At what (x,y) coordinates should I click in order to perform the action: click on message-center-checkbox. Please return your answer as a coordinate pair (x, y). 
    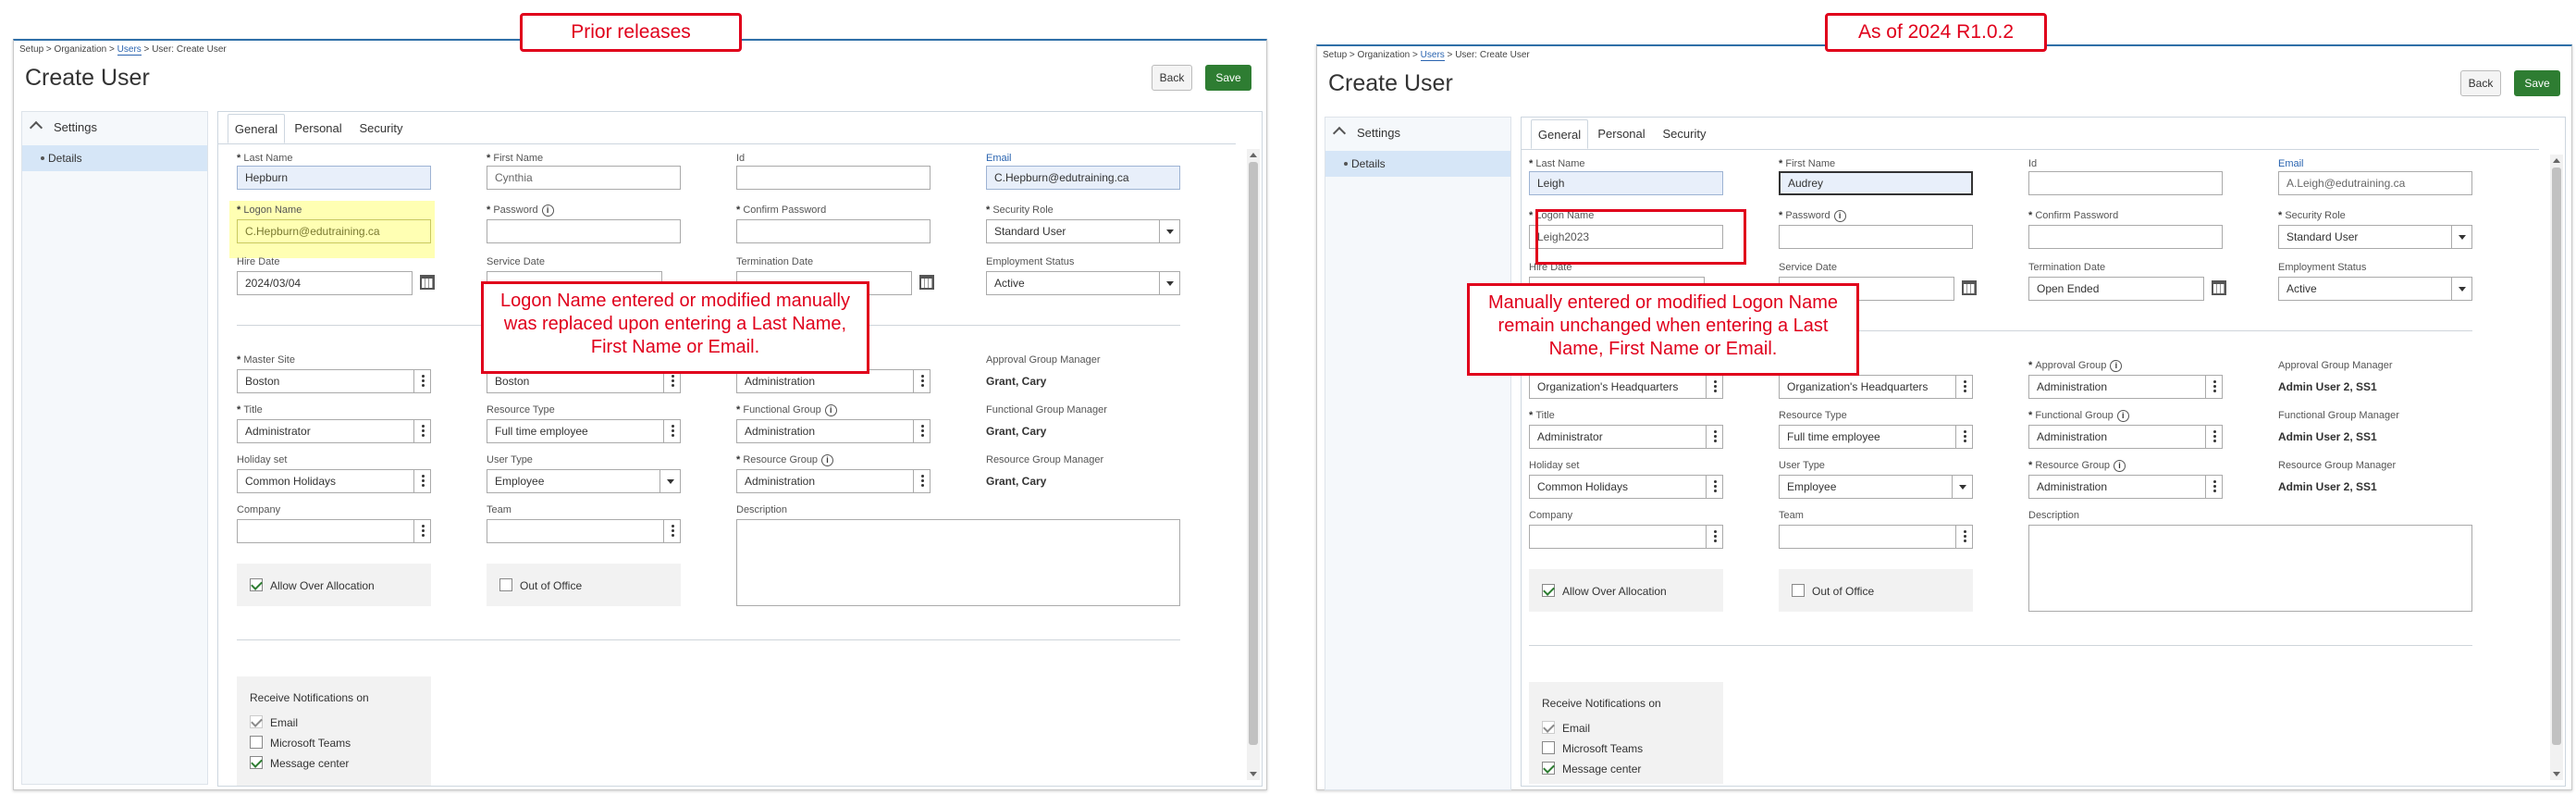
    Looking at the image, I should click on (1548, 769).